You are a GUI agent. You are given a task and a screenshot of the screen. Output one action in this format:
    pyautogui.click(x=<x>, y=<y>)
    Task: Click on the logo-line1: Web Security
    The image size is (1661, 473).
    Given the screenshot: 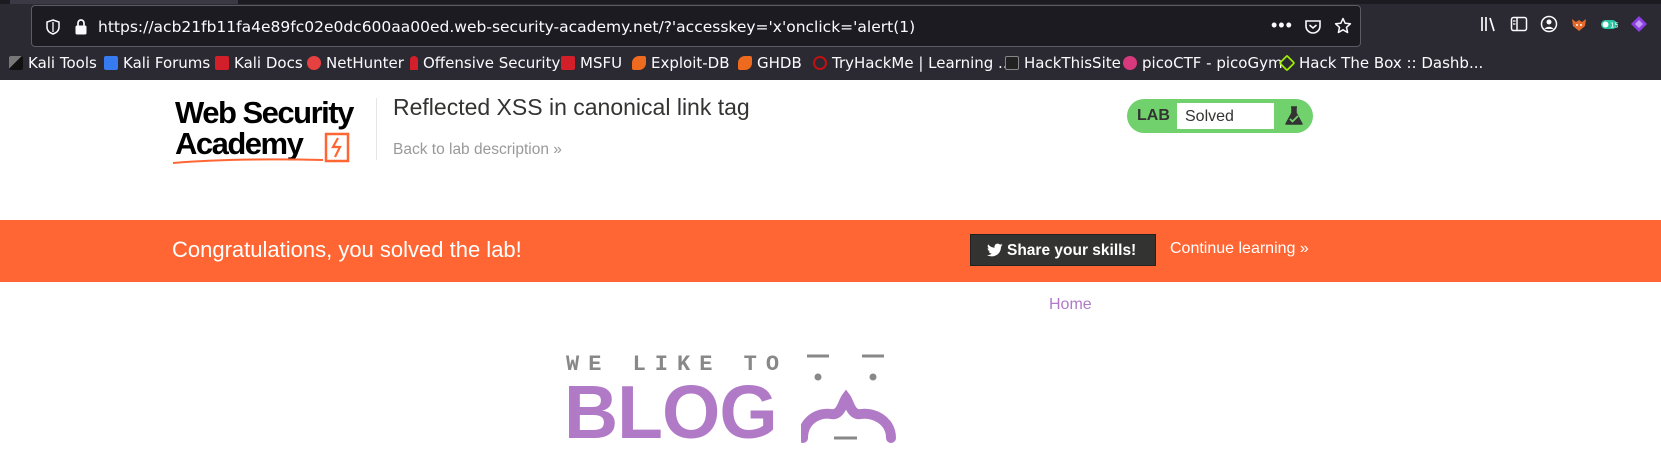 What is the action you would take?
    pyautogui.click(x=264, y=112)
    